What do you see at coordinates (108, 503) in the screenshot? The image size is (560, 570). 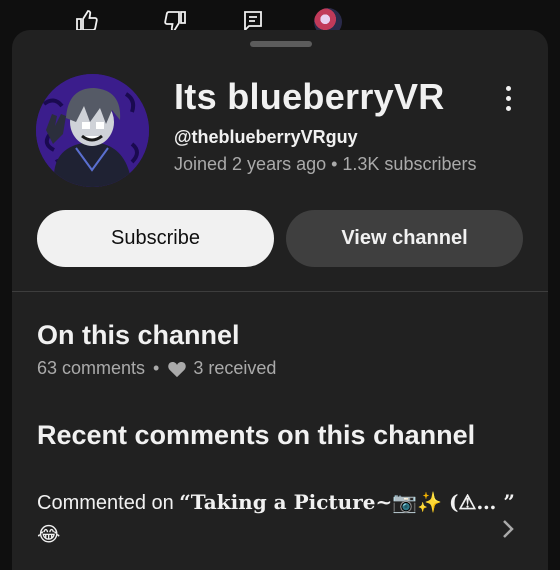 I see `commented-on-label: Commented on` at bounding box center [108, 503].